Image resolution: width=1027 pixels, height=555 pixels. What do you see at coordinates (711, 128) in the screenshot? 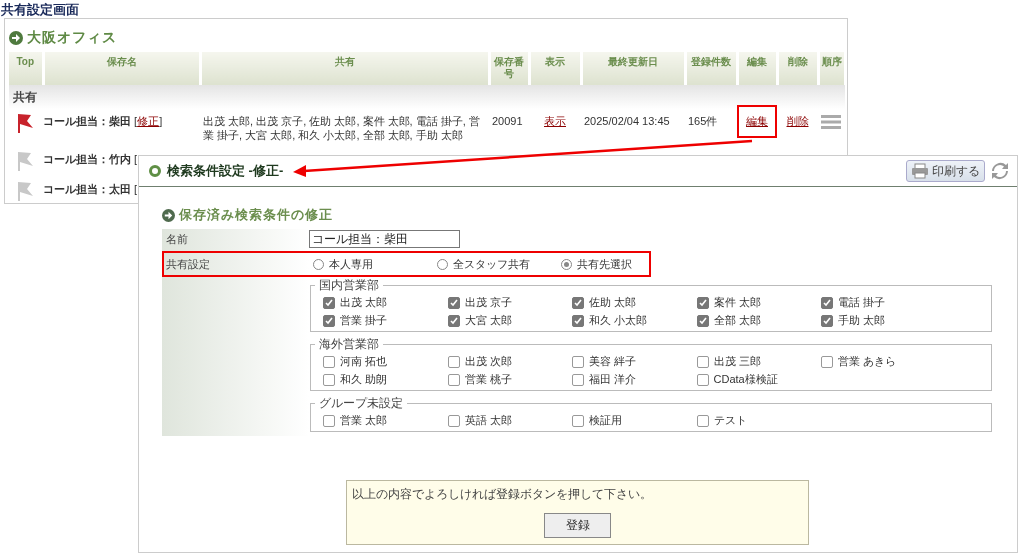
I see `count-cell: 165件` at bounding box center [711, 128].